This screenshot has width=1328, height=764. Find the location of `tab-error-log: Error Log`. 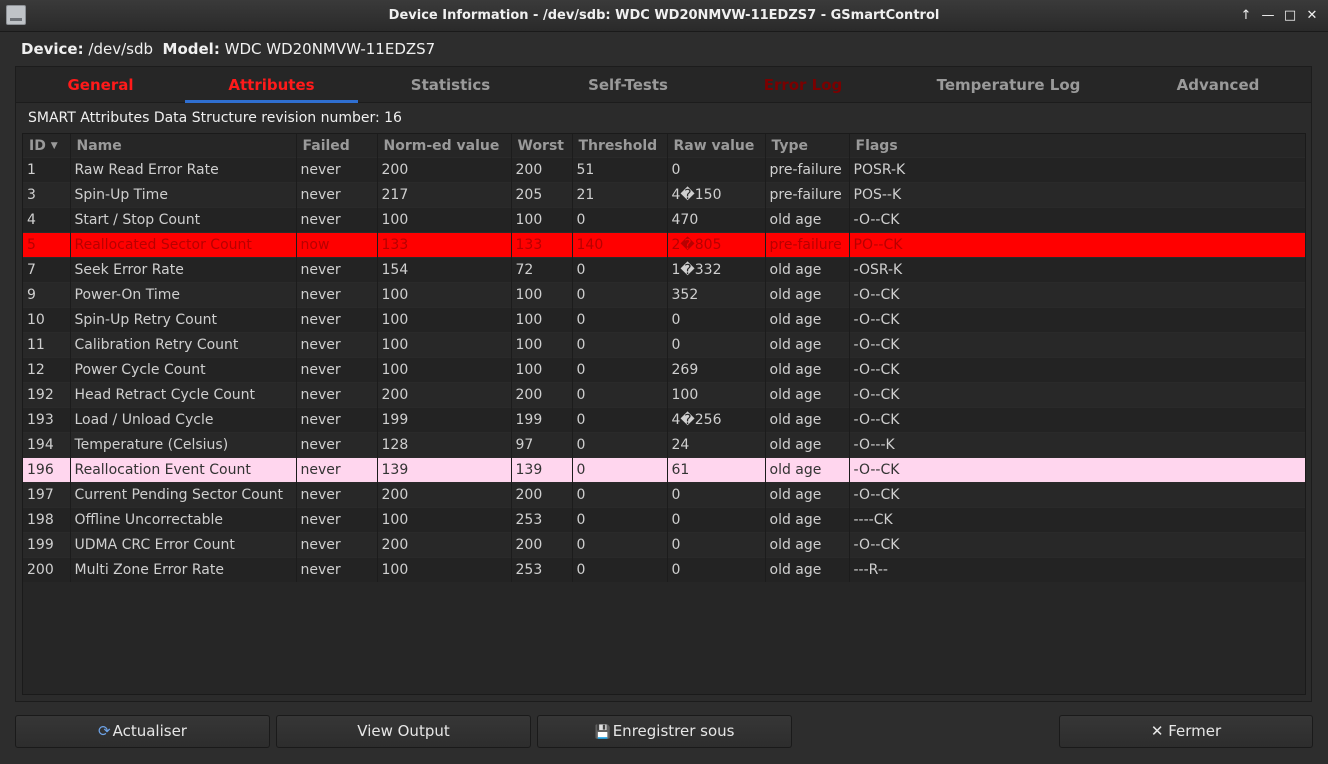

tab-error-log: Error Log is located at coordinates (803, 85).